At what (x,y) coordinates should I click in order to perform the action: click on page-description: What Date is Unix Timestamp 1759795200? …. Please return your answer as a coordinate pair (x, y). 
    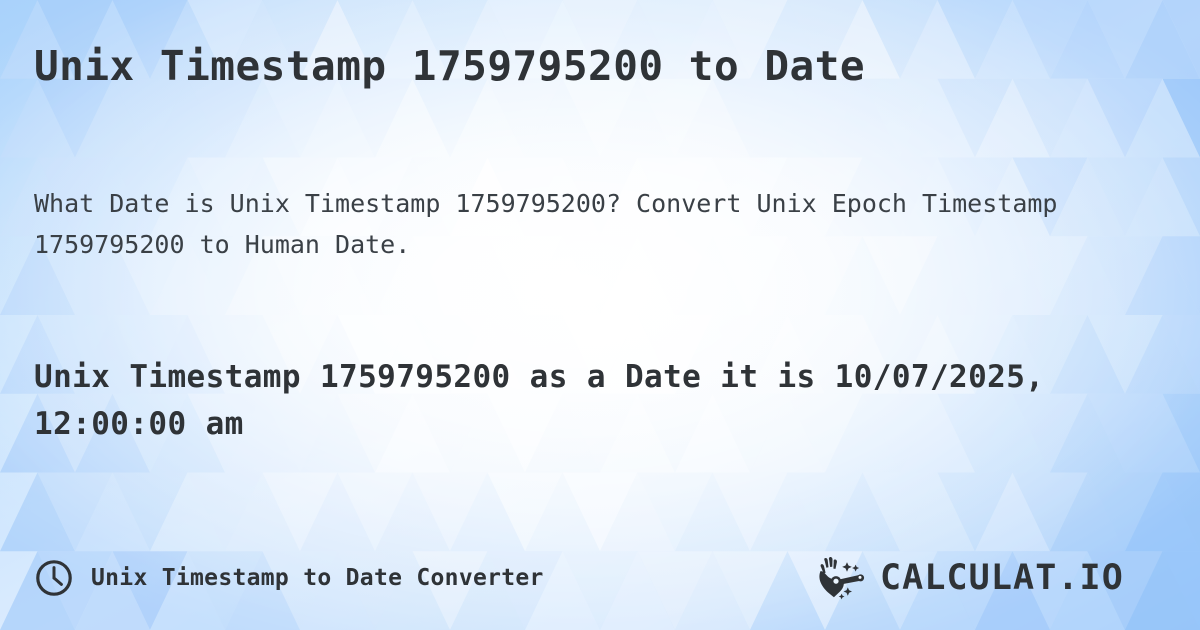
    Looking at the image, I should click on (546, 224).